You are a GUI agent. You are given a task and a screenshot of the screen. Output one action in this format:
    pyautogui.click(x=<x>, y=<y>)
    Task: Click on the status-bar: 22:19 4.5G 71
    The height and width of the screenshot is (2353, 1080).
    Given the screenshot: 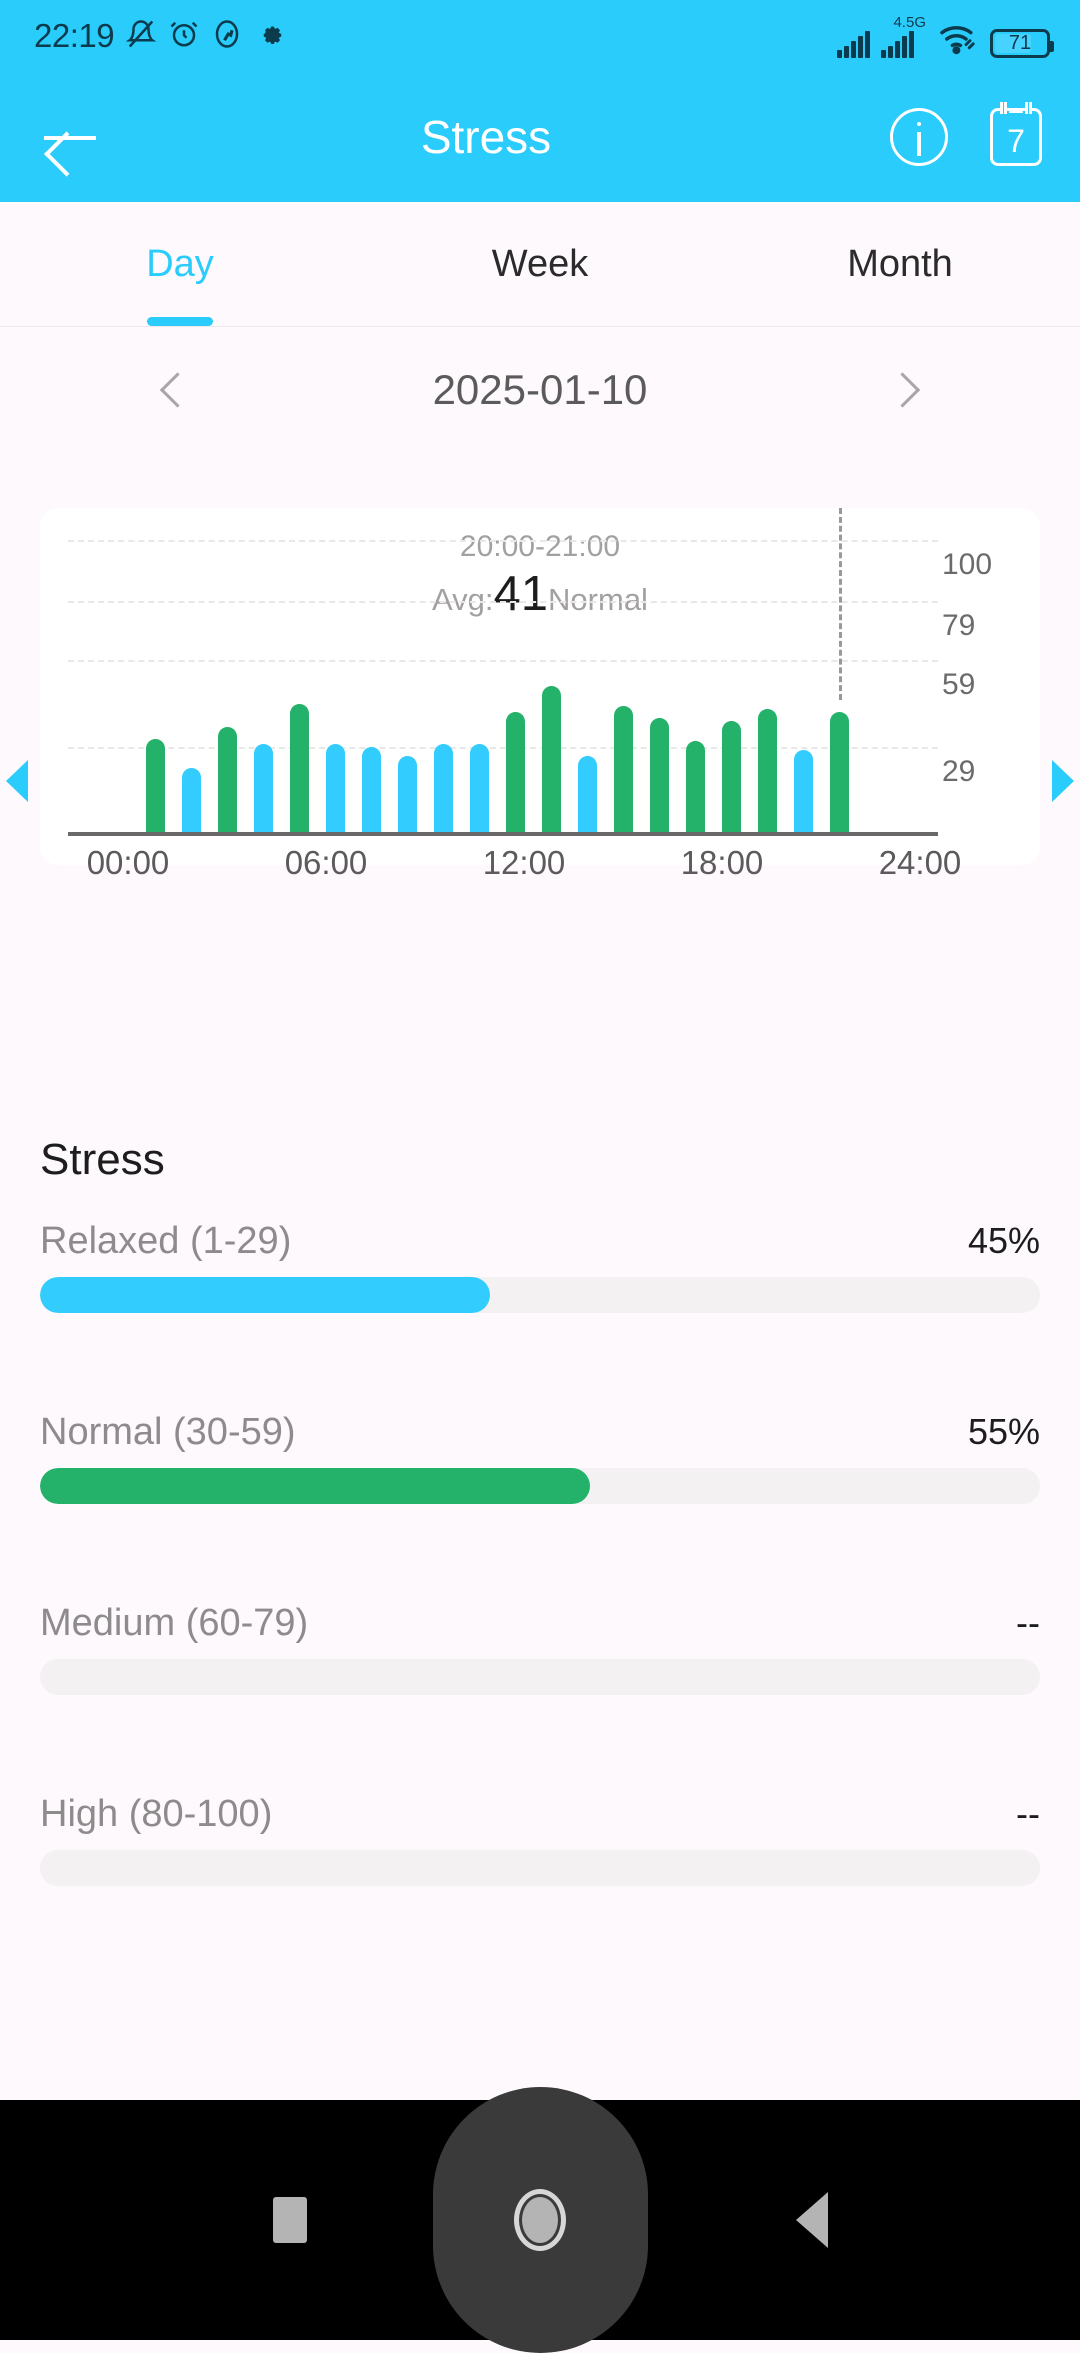 What is the action you would take?
    pyautogui.click(x=540, y=36)
    